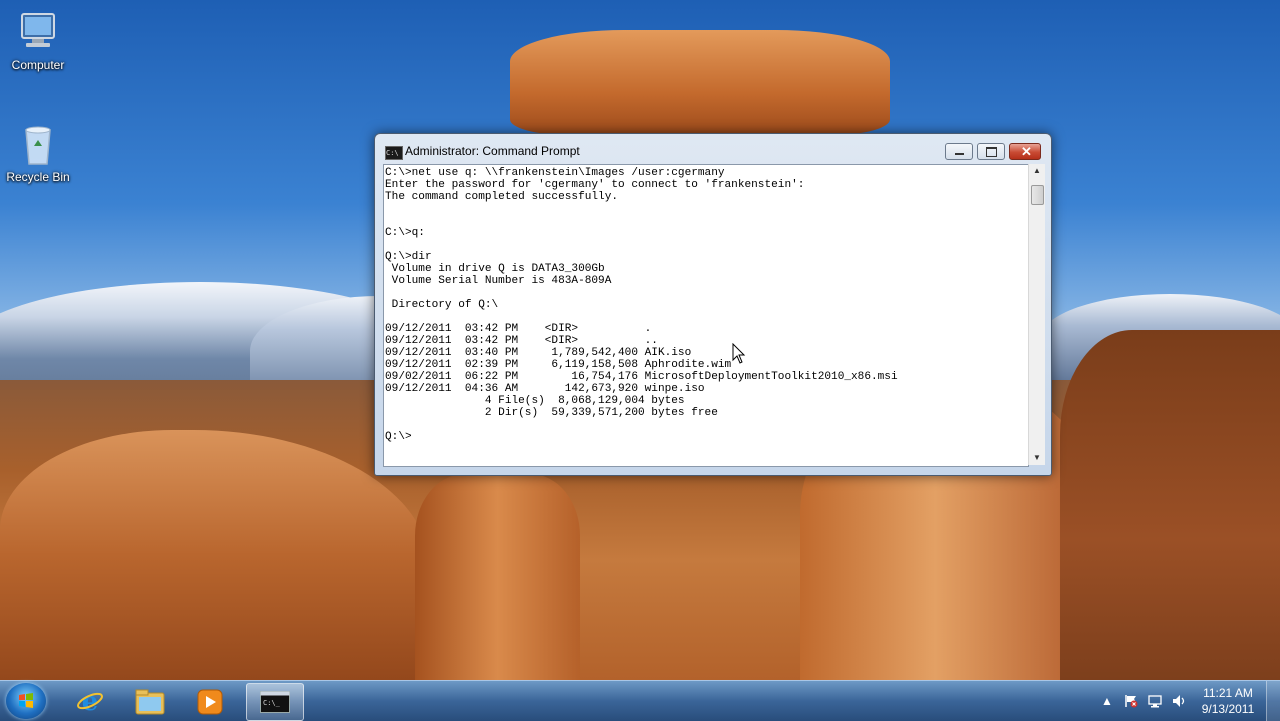 The height and width of the screenshot is (721, 1280). What do you see at coordinates (38, 65) in the screenshot?
I see `desktop-icon-label: Computer` at bounding box center [38, 65].